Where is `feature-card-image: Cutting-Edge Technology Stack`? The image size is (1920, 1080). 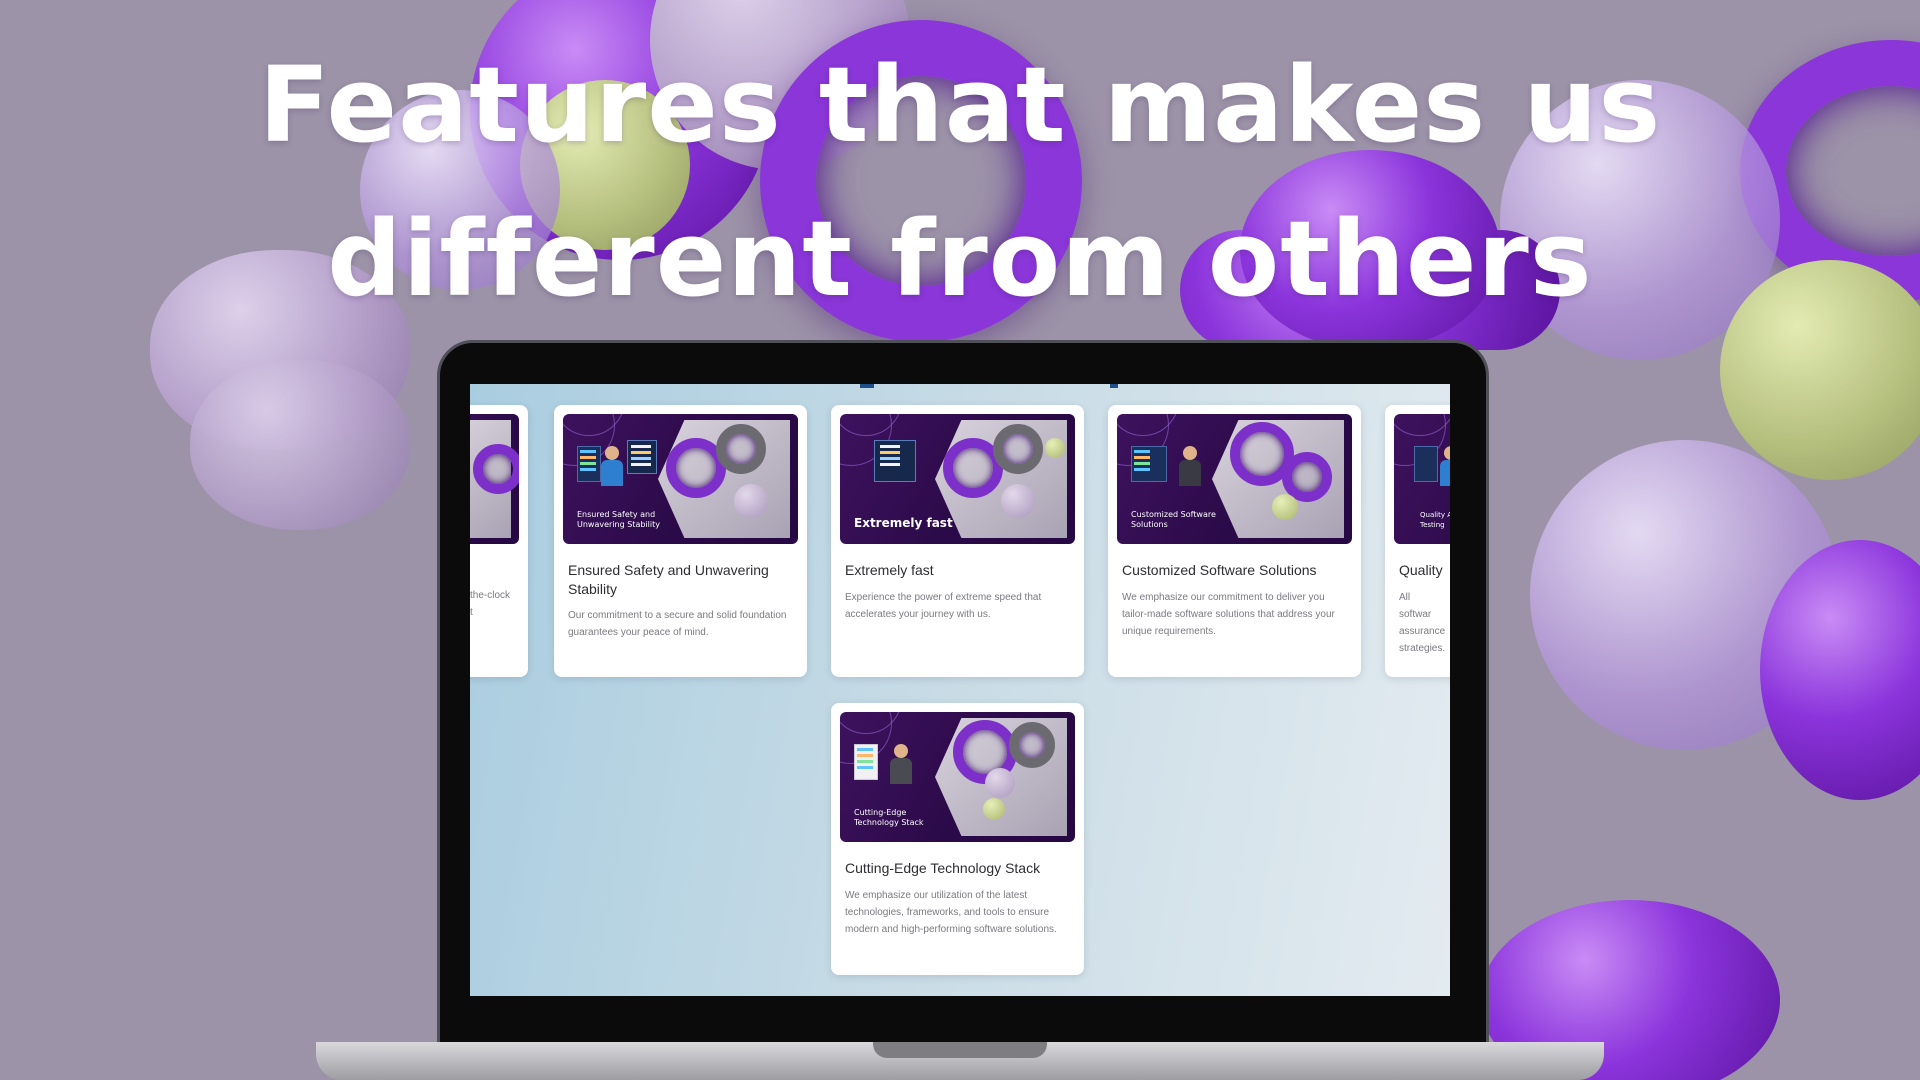 feature-card-image: Cutting-Edge Technology Stack is located at coordinates (957, 777).